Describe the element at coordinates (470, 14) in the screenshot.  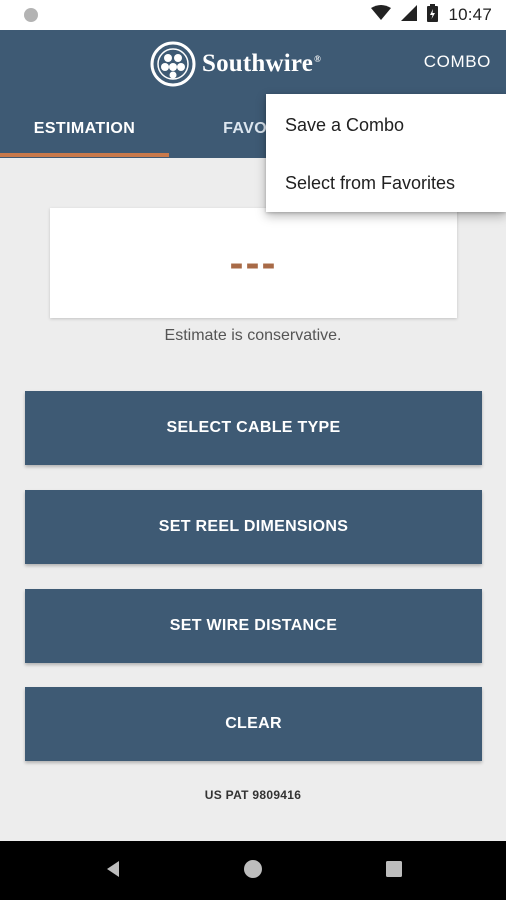
I see `status-time: 10:47` at that location.